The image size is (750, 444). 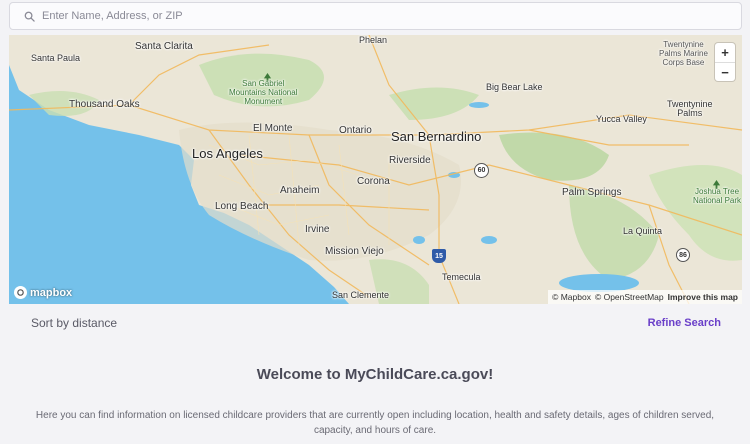 I want to click on map-label-irvine: Irvine, so click(x=317, y=229).